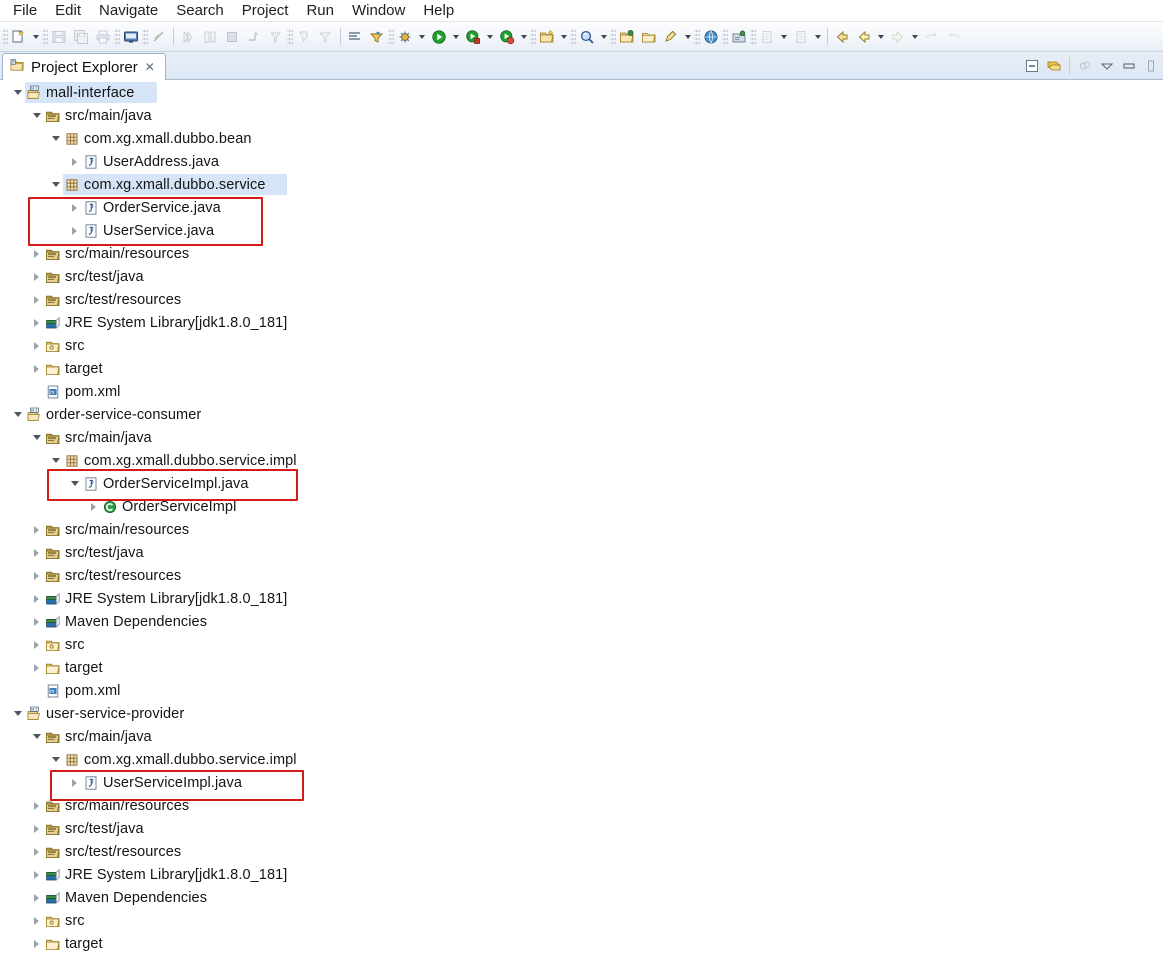 The image size is (1163, 966). I want to click on tree-row: OrderServiceImpl, so click(581, 506).